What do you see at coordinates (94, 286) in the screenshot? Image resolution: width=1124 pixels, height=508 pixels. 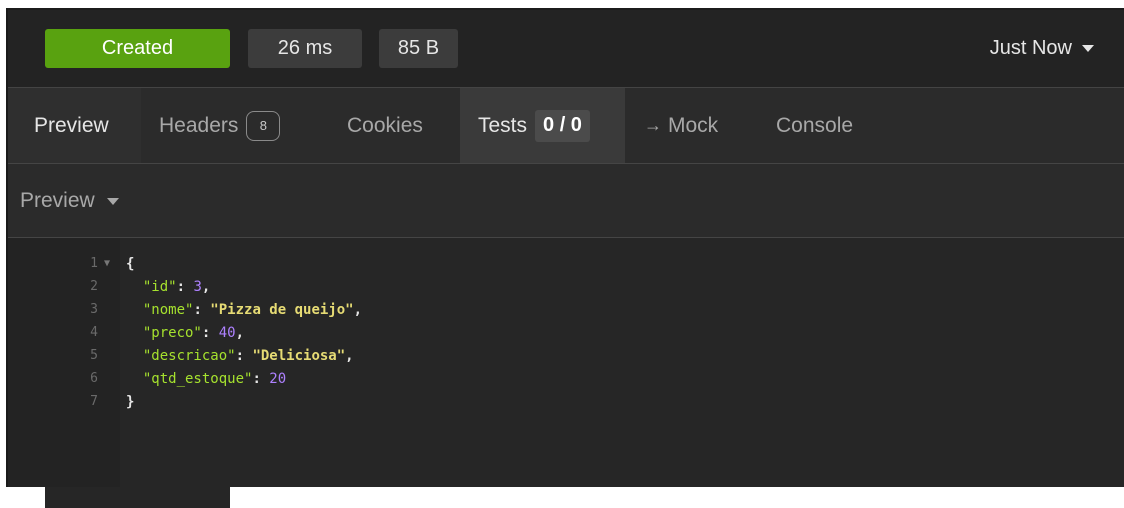 I see `line-number: 2` at bounding box center [94, 286].